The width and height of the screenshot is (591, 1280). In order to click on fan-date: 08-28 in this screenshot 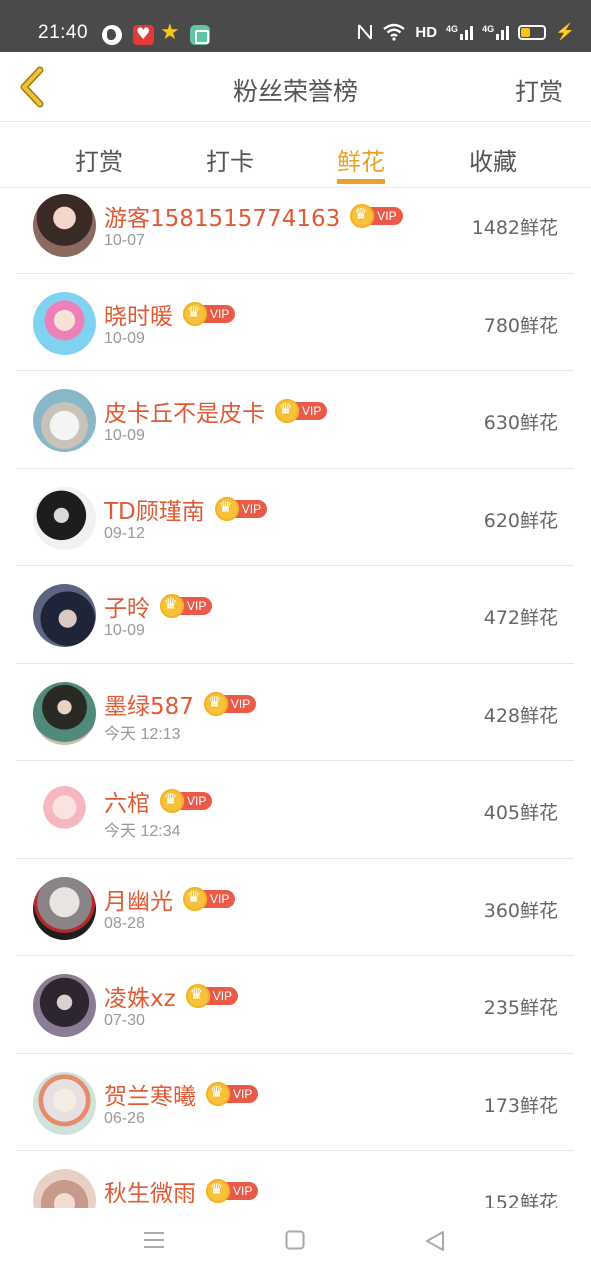, I will do `click(124, 923)`.